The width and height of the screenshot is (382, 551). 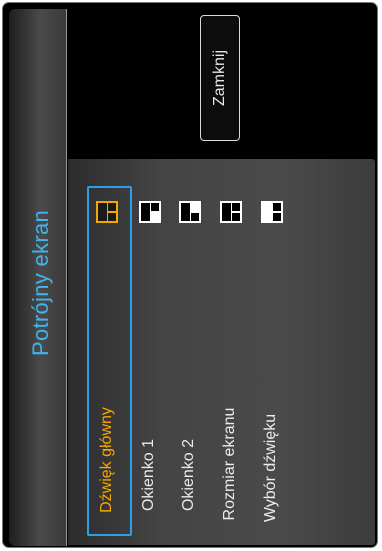 I want to click on layout-main-sound-icon, so click(x=107, y=212).